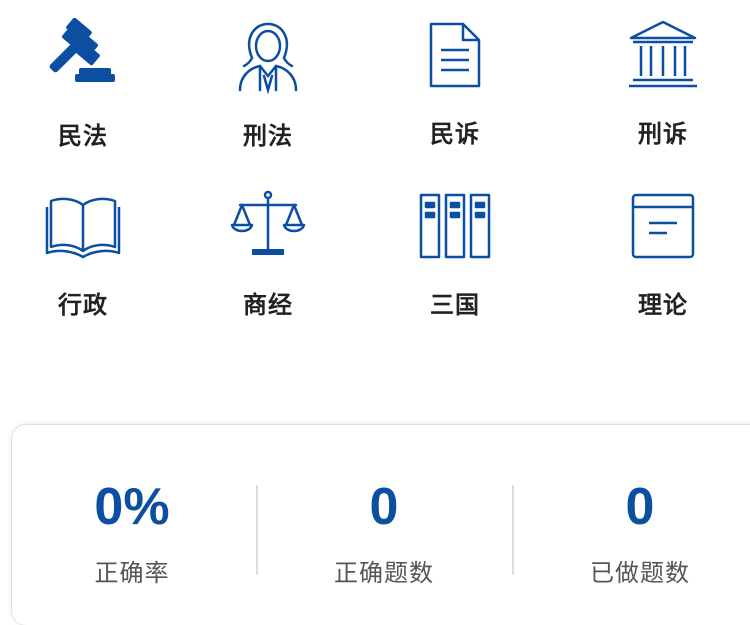  Describe the element at coordinates (663, 134) in the screenshot. I see `category-label: 刑诉` at that location.